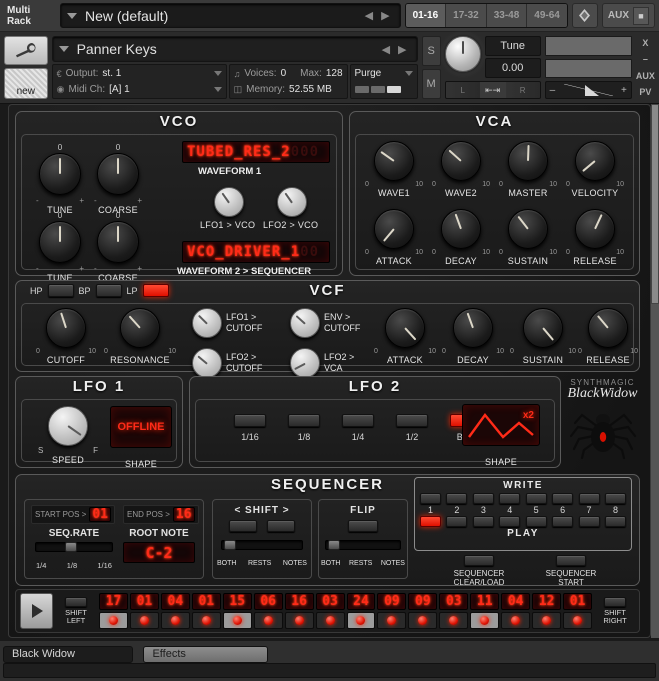 The width and height of the screenshot is (659, 681). I want to click on shift-right-step-button, so click(615, 601).